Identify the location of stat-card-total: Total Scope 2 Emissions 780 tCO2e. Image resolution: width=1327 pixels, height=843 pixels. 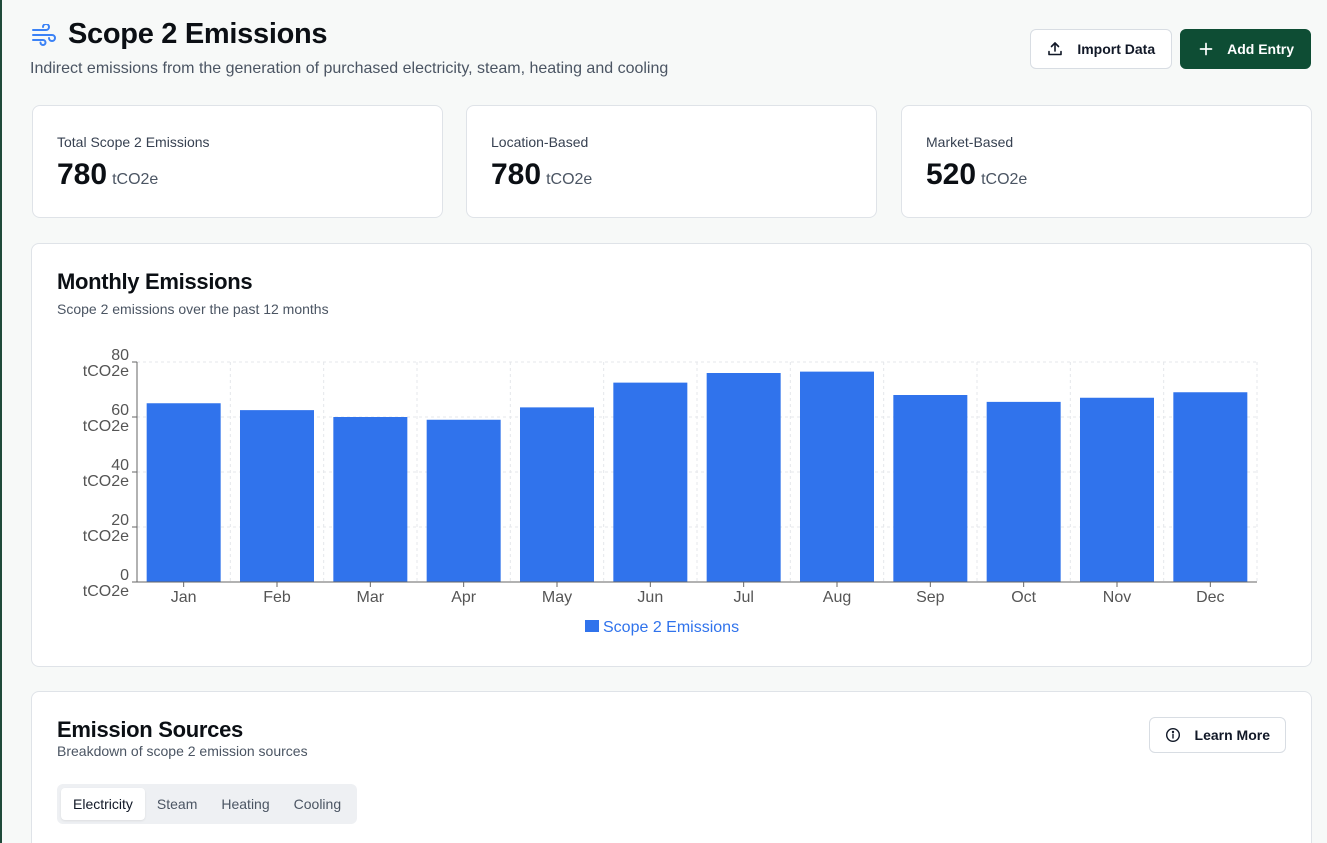
(237, 161).